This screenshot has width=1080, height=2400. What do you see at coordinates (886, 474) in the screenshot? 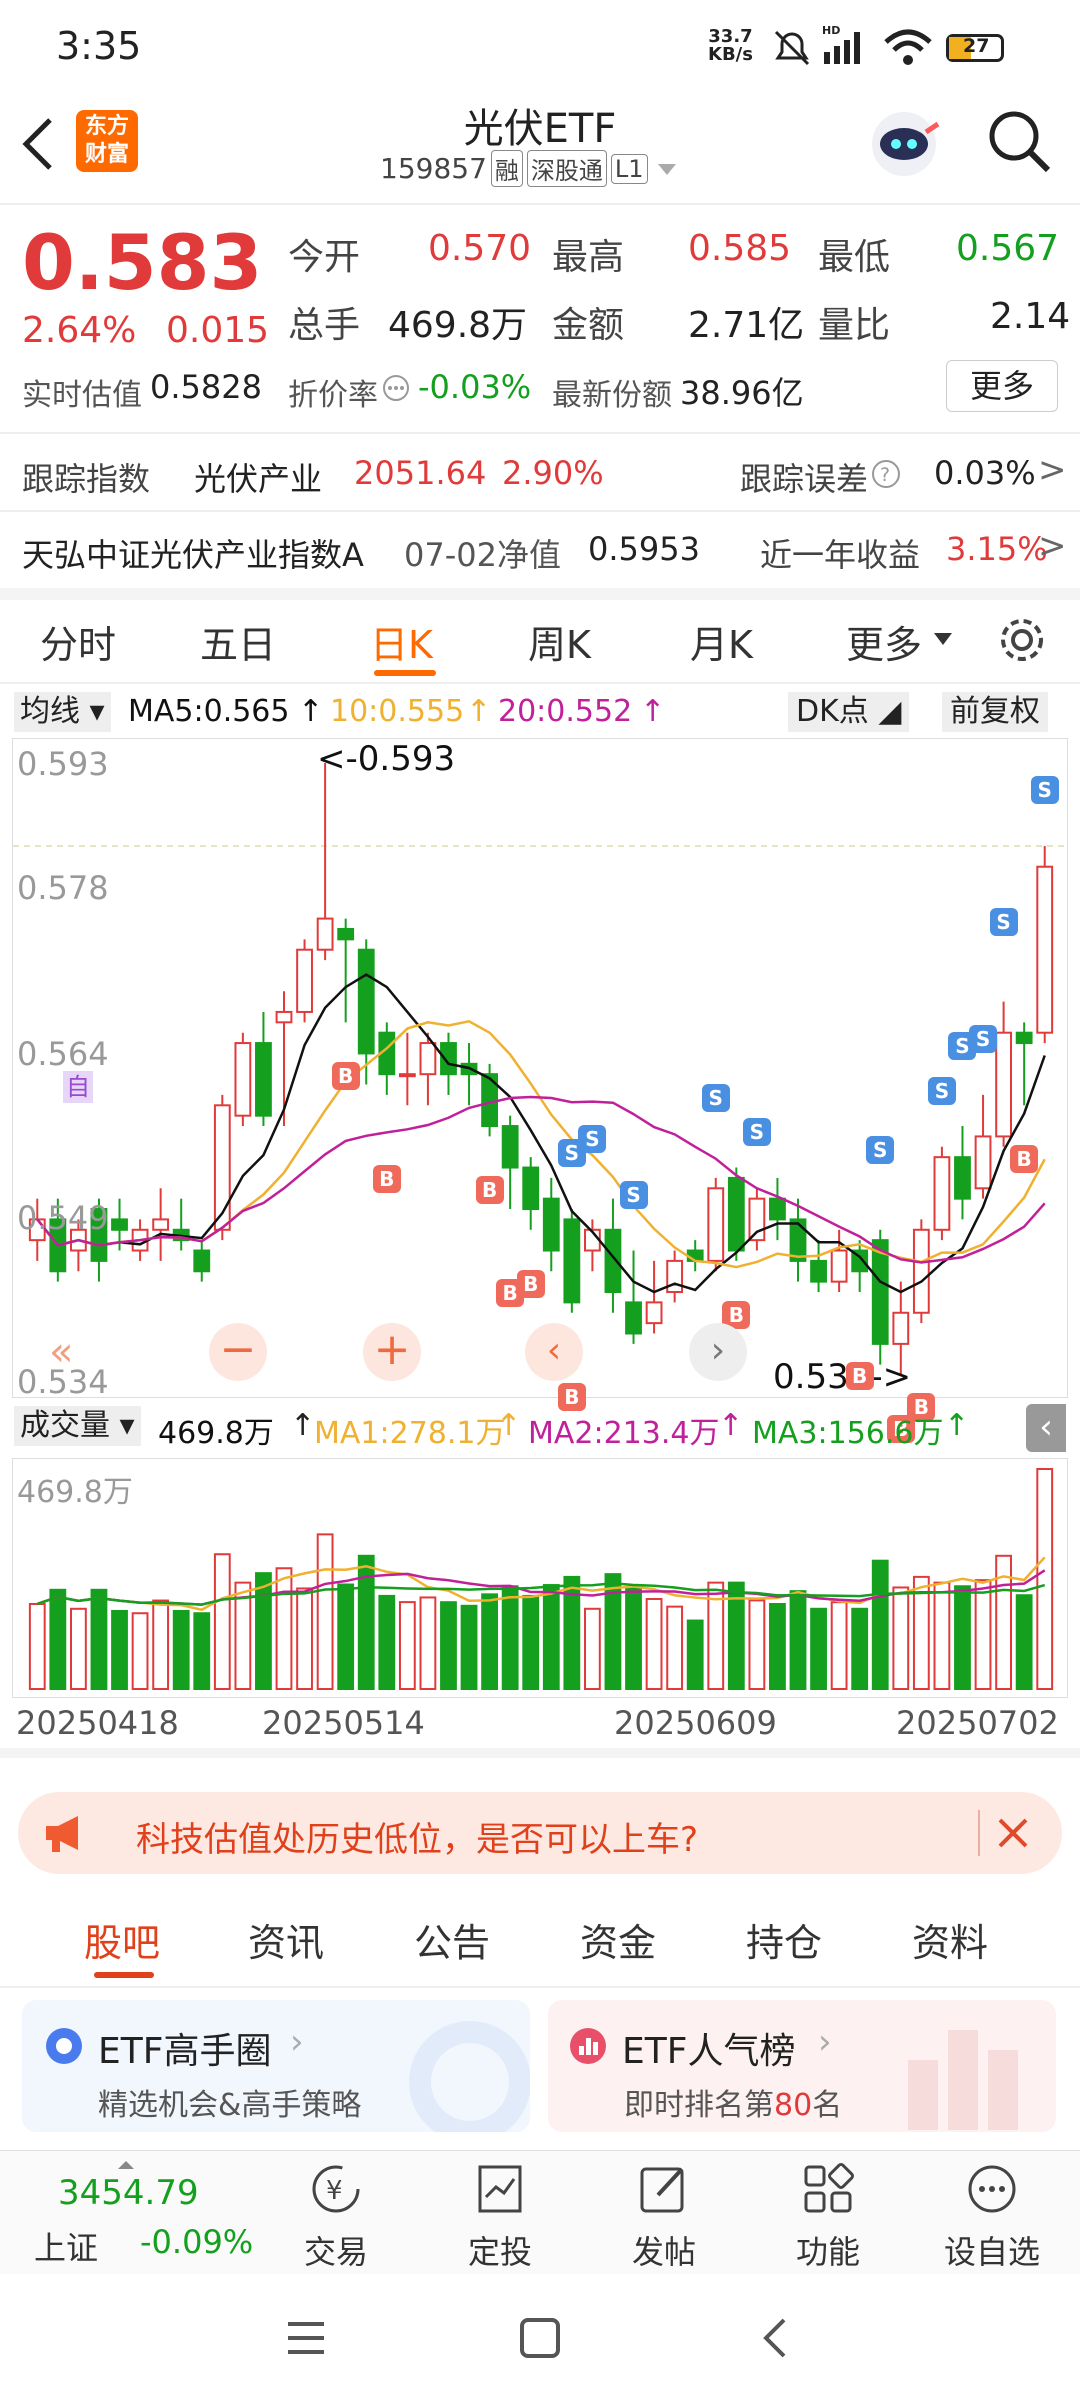
I see `help-icon: ?` at bounding box center [886, 474].